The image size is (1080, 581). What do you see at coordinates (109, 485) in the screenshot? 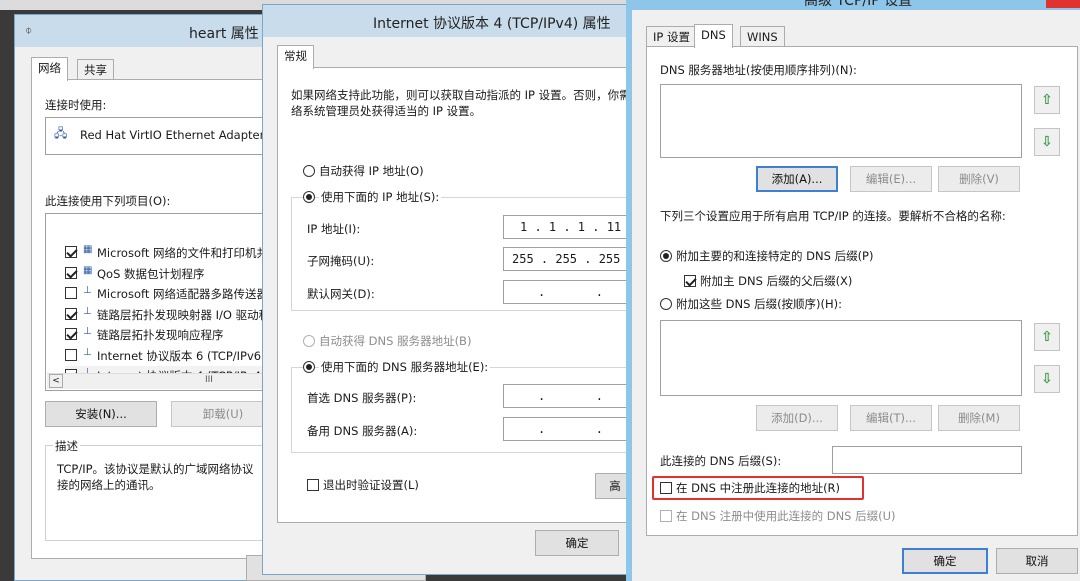
I see `description-line-2: 接的网络上的通讯。` at bounding box center [109, 485].